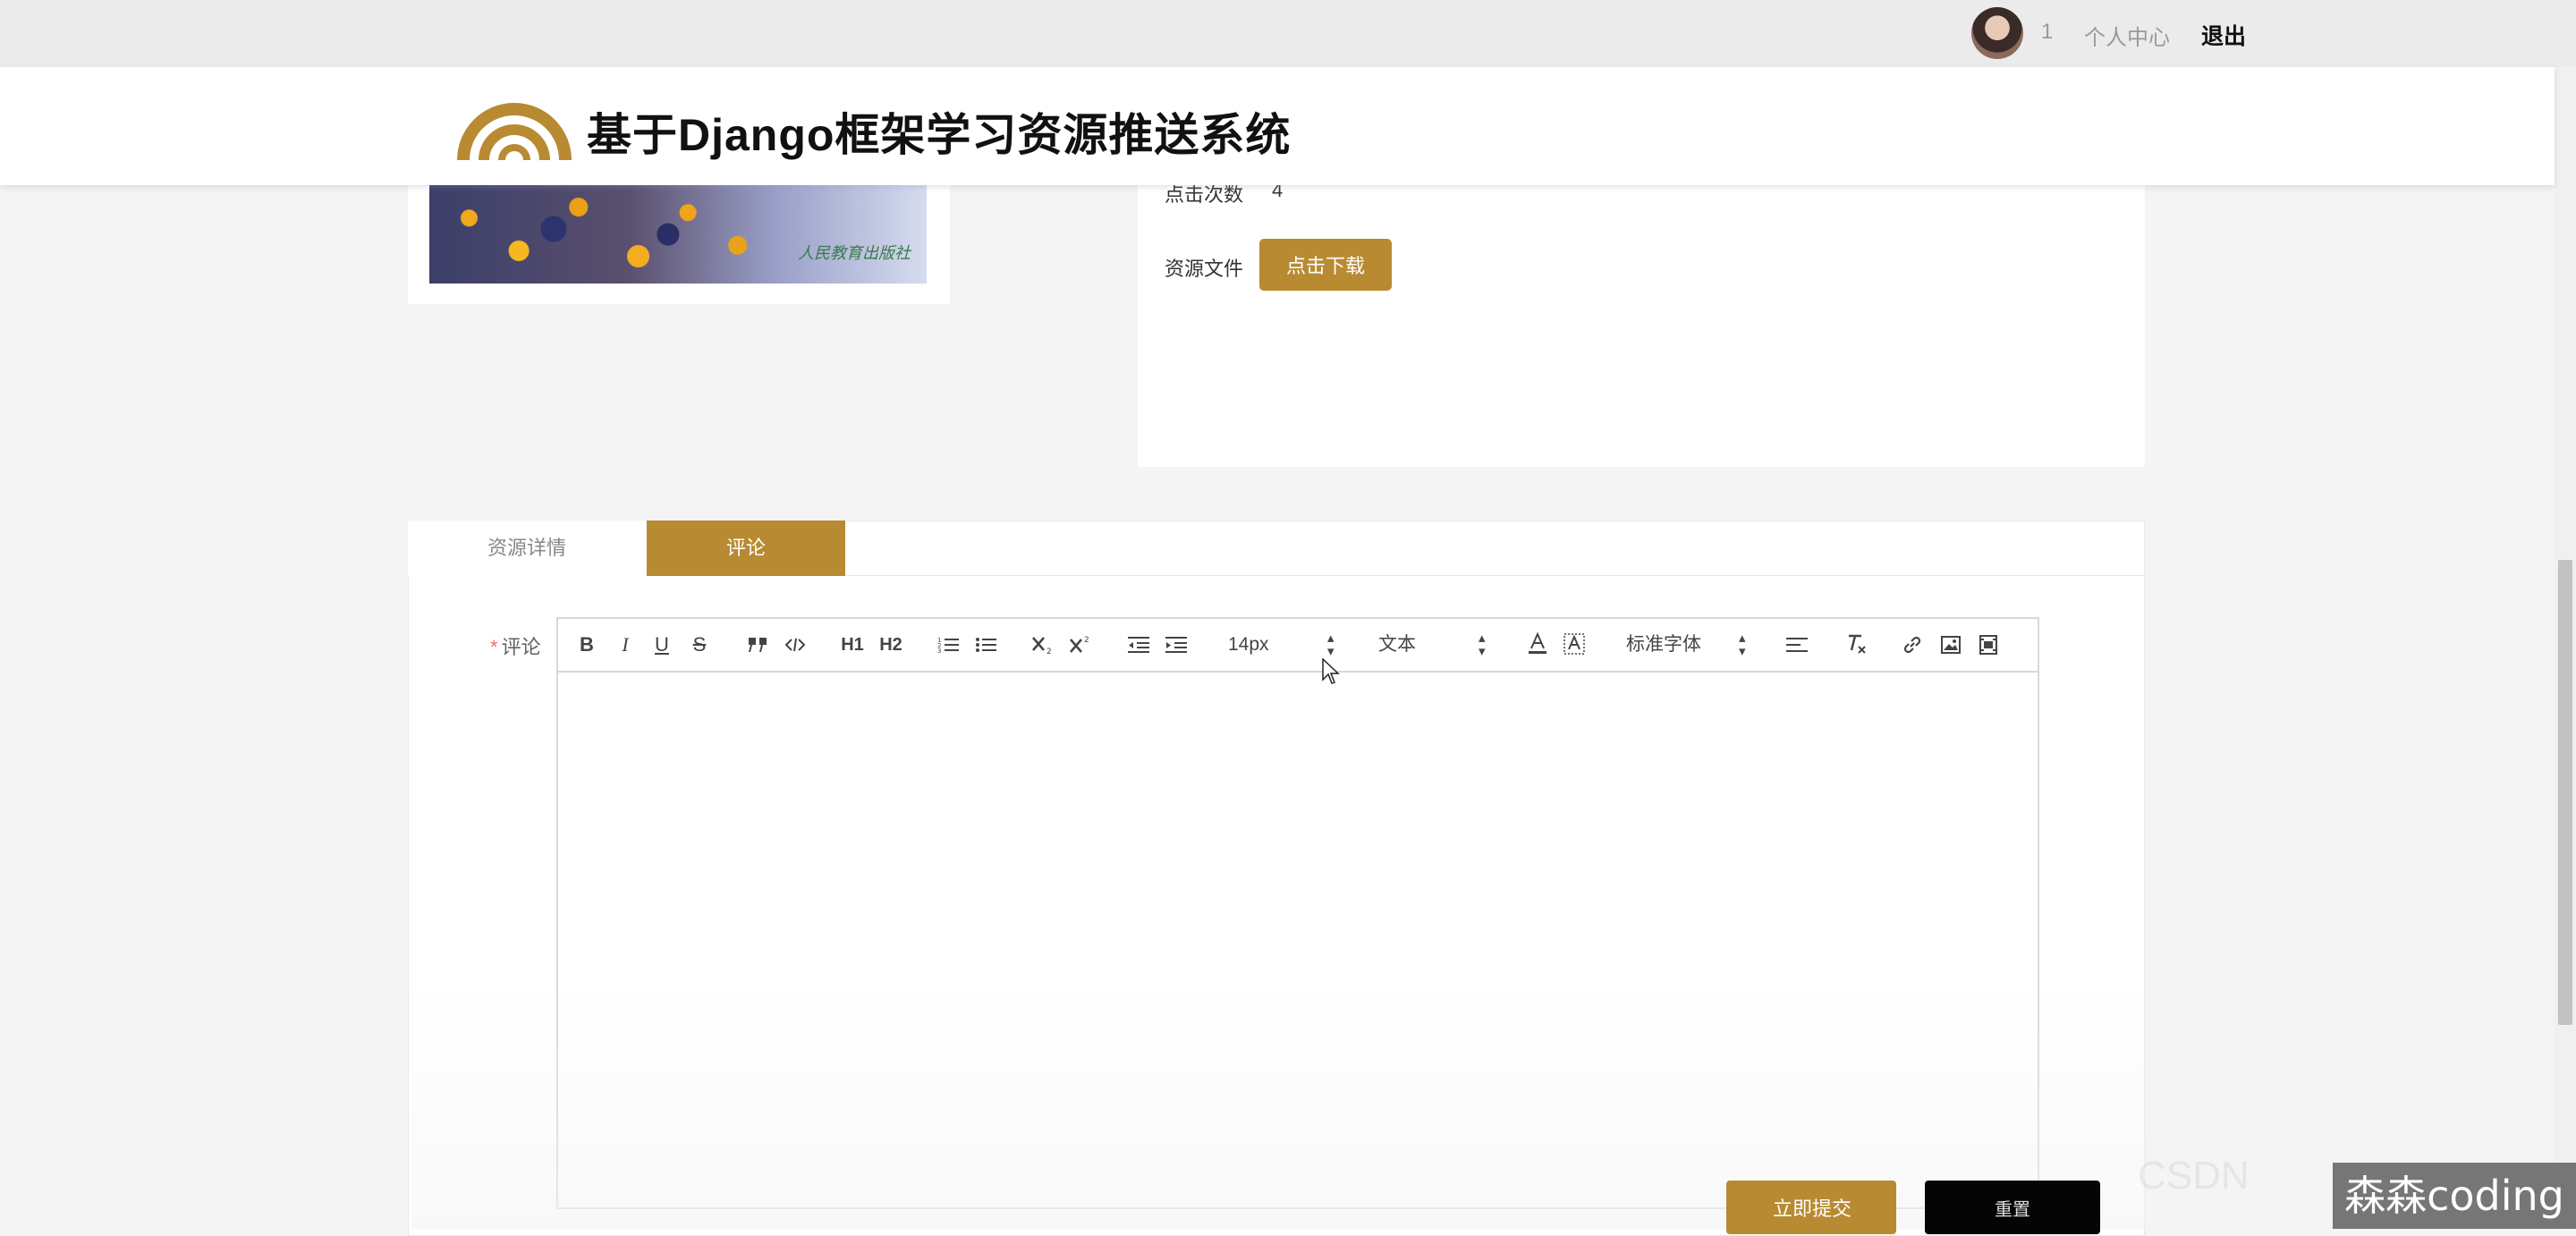 The width and height of the screenshot is (2576, 1236). I want to click on bold-button: B, so click(587, 644).